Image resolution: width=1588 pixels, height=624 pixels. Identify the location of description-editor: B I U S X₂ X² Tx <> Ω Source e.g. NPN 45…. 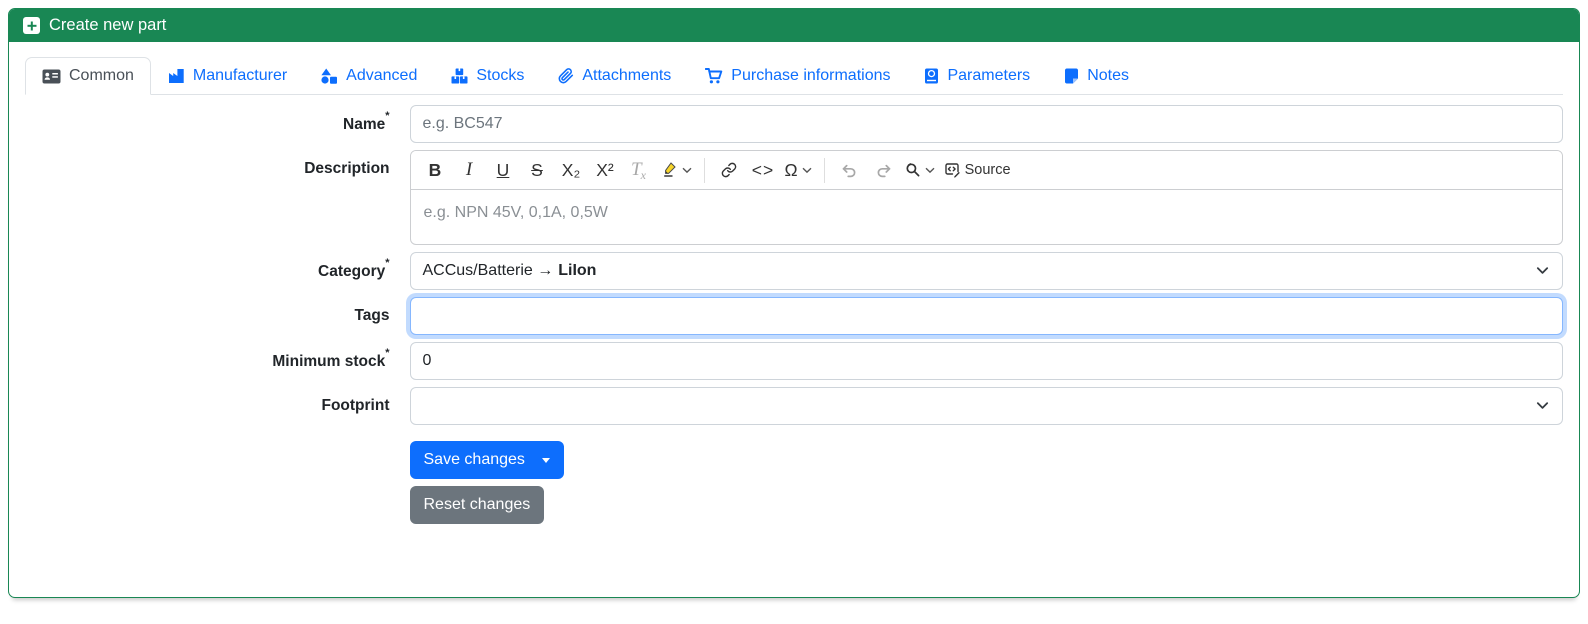
(986, 197).